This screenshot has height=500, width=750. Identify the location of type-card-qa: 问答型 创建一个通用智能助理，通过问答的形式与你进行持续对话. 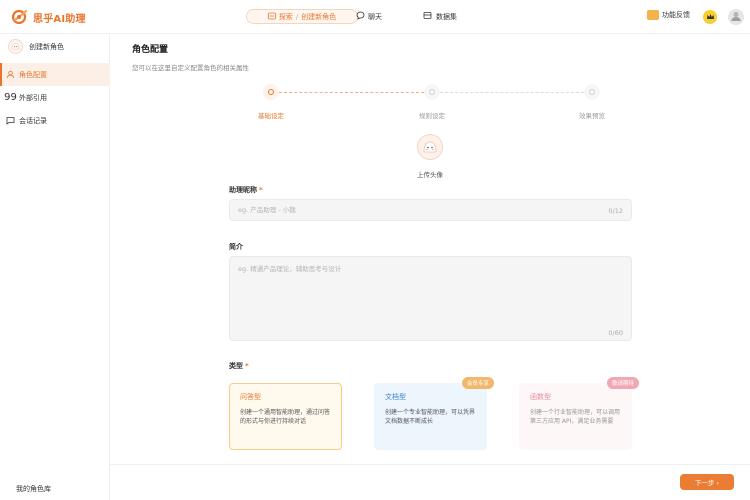
(285, 416).